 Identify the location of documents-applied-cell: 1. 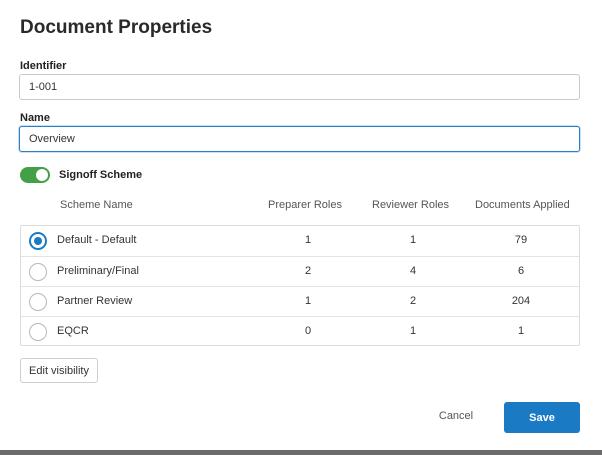
(521, 331).